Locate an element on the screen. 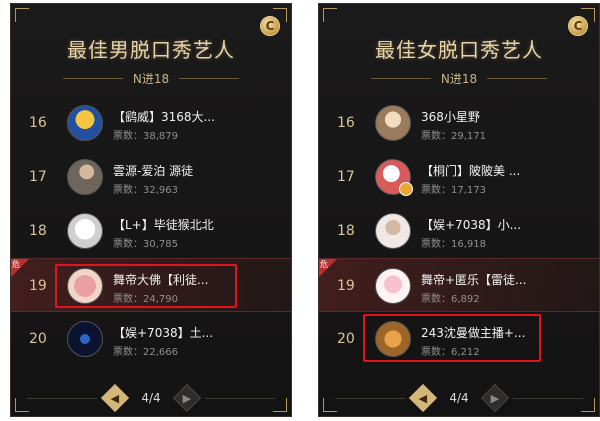  vote-count: 票数：6,212 is located at coordinates (450, 352).